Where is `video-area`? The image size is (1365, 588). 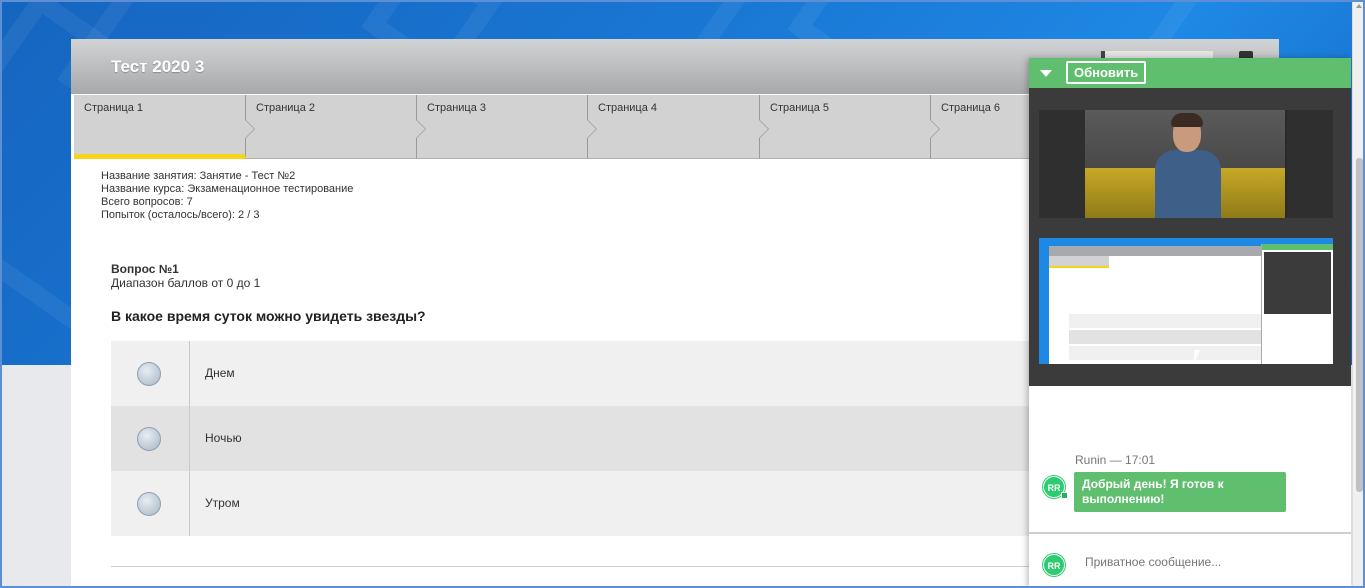 video-area is located at coordinates (1190, 237).